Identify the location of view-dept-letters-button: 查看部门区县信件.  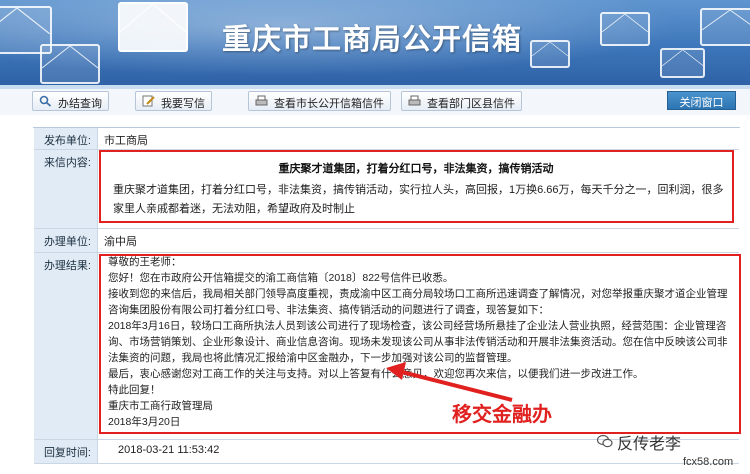
(461, 101).